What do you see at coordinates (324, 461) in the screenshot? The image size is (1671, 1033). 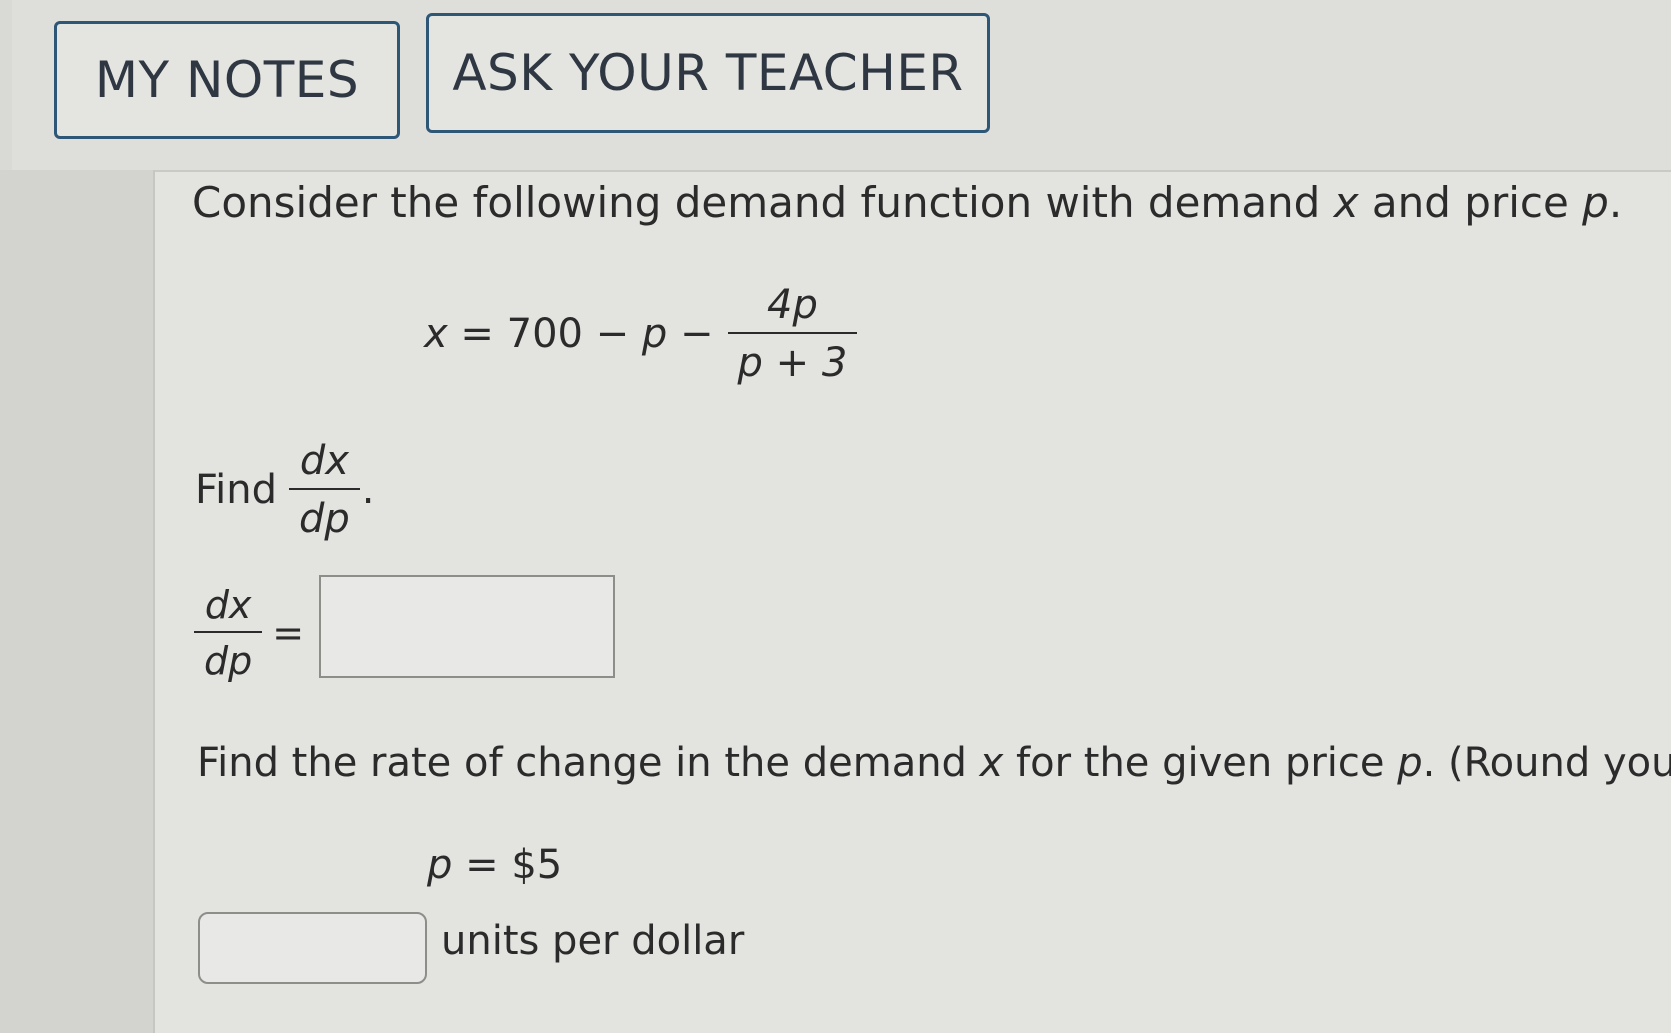 I see `find-numerator: dx` at bounding box center [324, 461].